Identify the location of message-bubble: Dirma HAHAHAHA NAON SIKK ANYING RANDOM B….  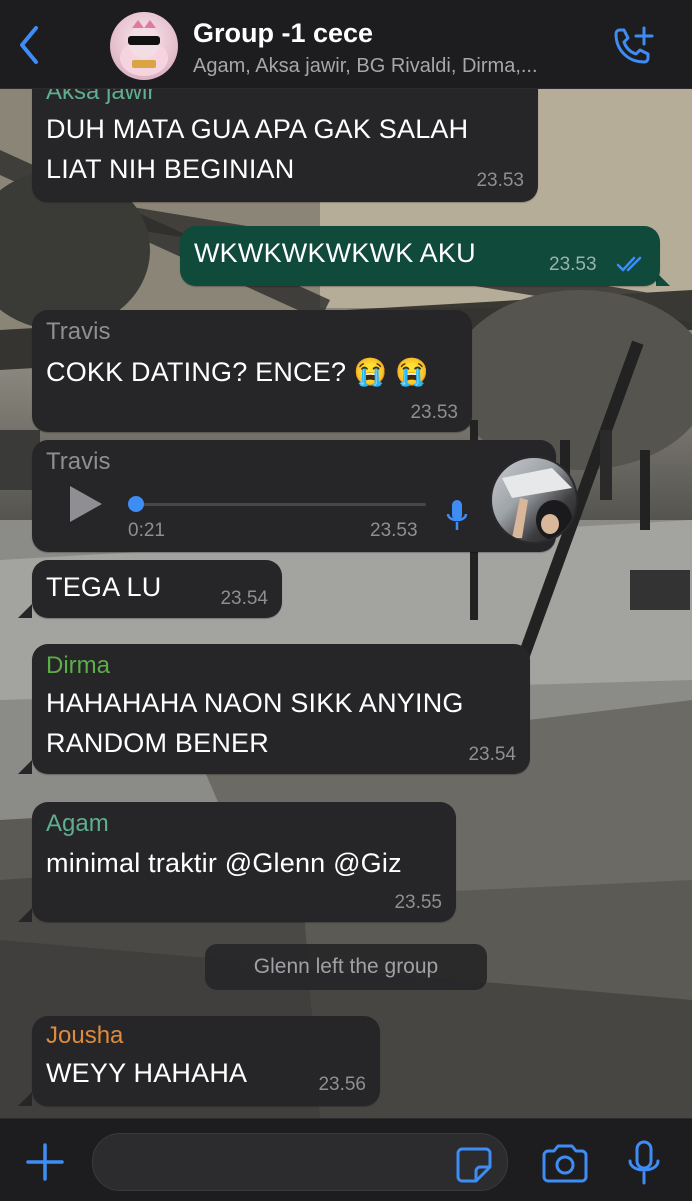
(281, 709).